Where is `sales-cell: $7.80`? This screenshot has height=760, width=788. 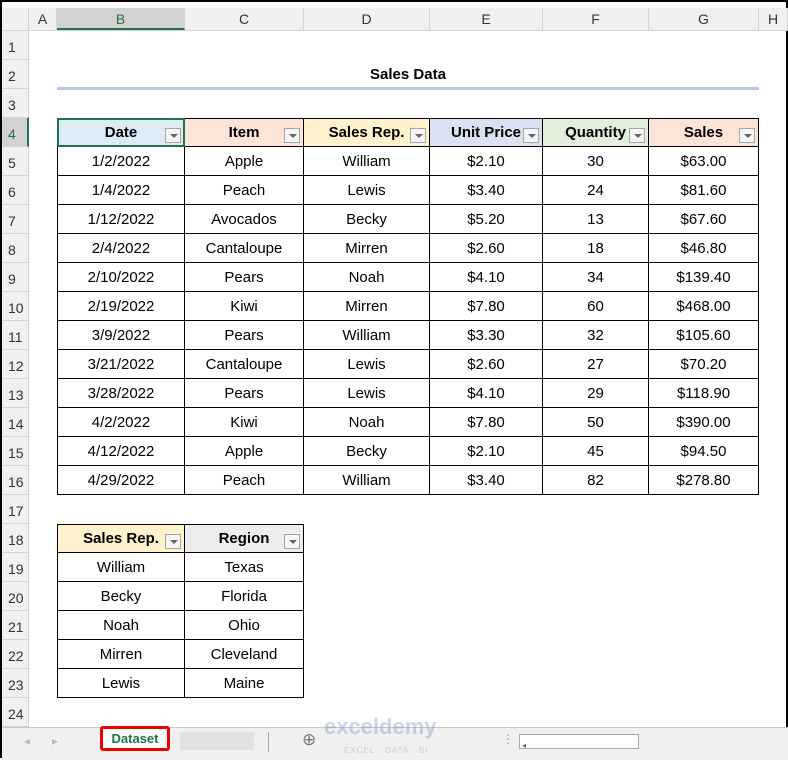
sales-cell: $7.80 is located at coordinates (486, 422).